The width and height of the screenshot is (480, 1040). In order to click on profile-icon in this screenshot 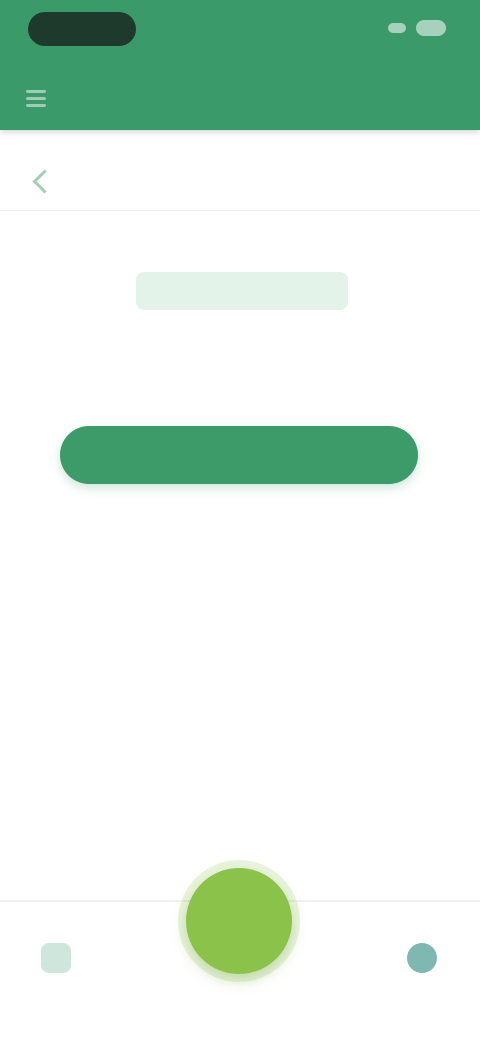, I will do `click(422, 958)`.